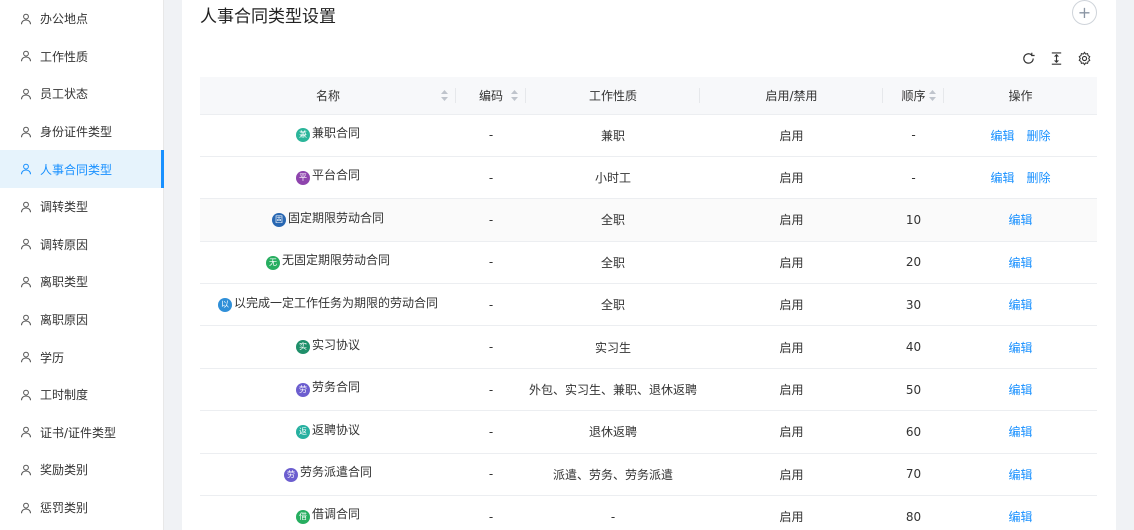 The image size is (1134, 530). What do you see at coordinates (613, 96) in the screenshot?
I see `column-header: 工作性质` at bounding box center [613, 96].